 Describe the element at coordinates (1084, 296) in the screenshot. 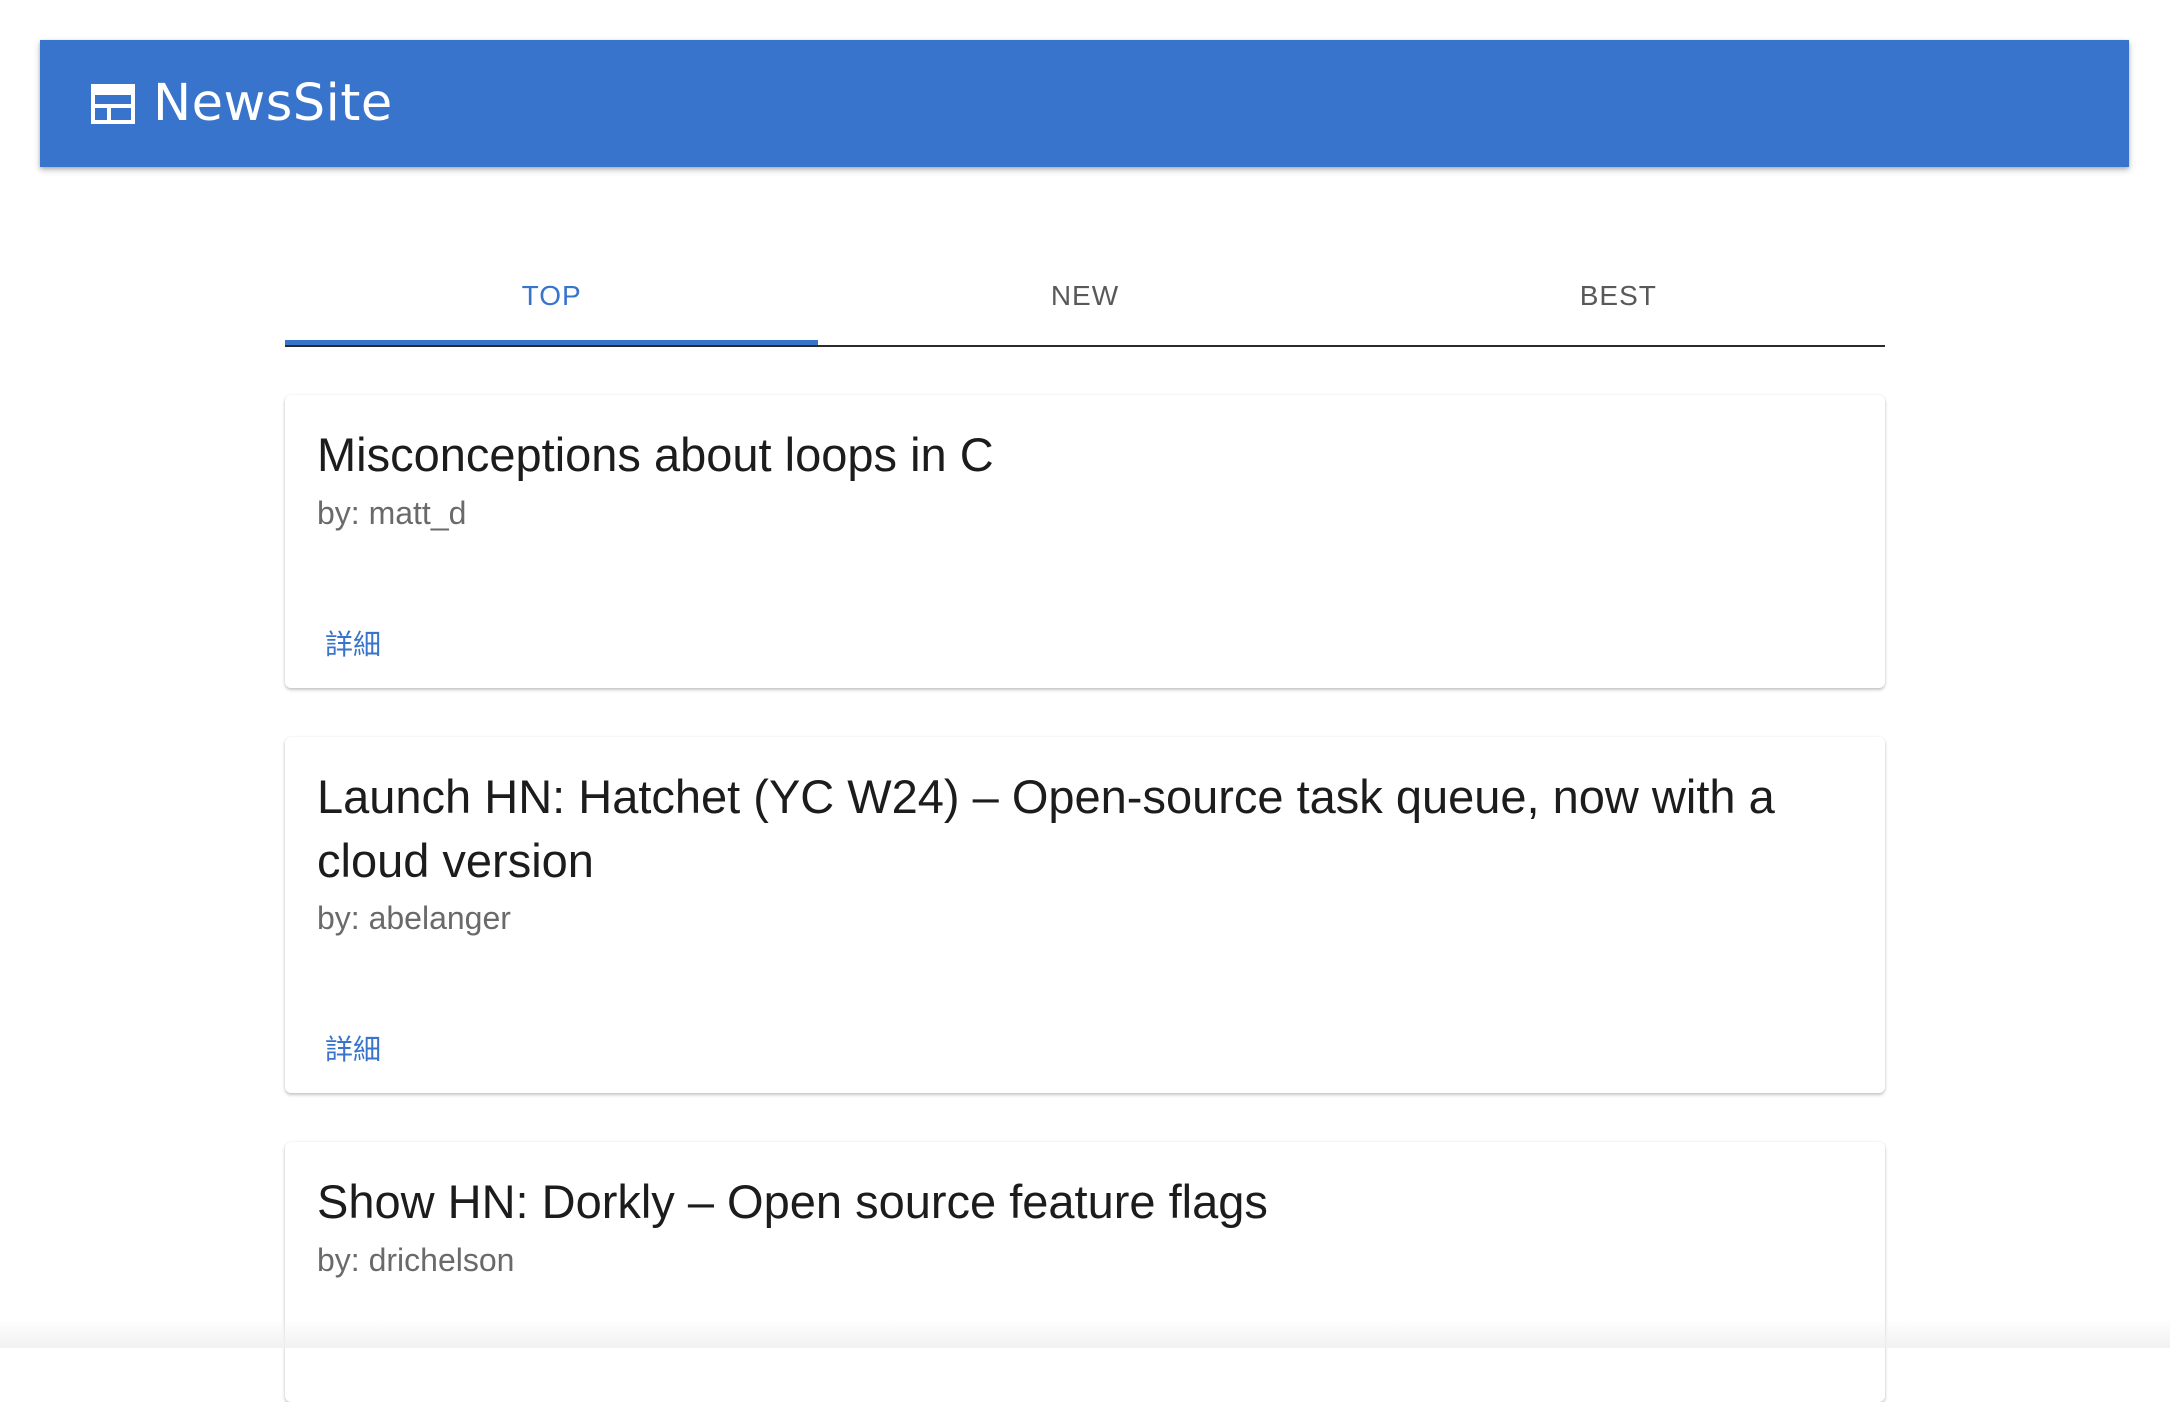

I see `tab-new: NEW` at that location.